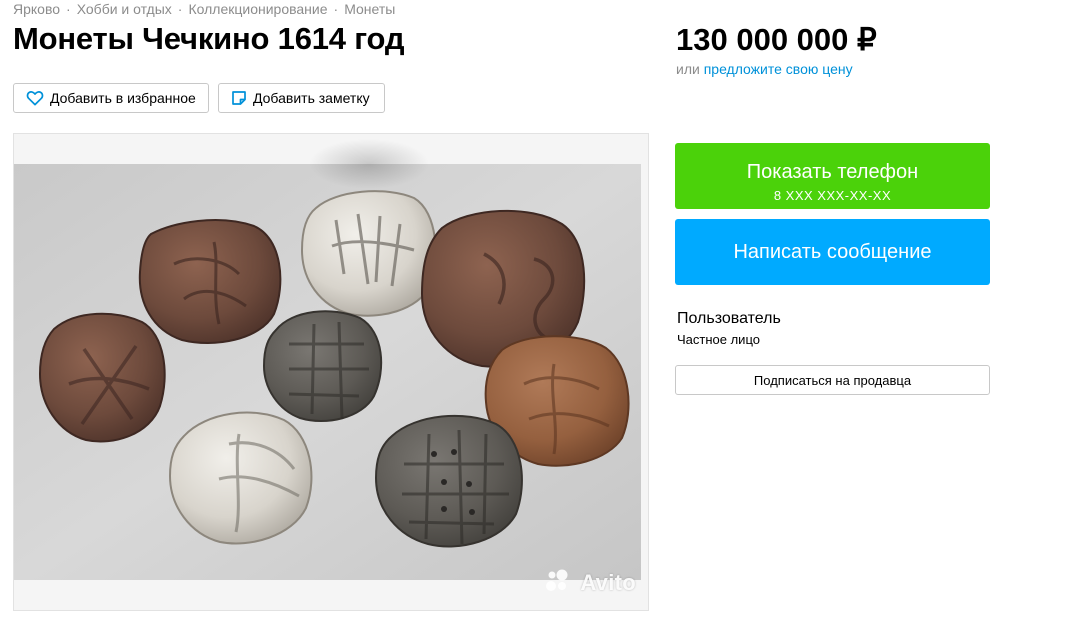  What do you see at coordinates (832, 380) in the screenshot?
I see `subscribe-seller-button: Подписаться на продавца` at bounding box center [832, 380].